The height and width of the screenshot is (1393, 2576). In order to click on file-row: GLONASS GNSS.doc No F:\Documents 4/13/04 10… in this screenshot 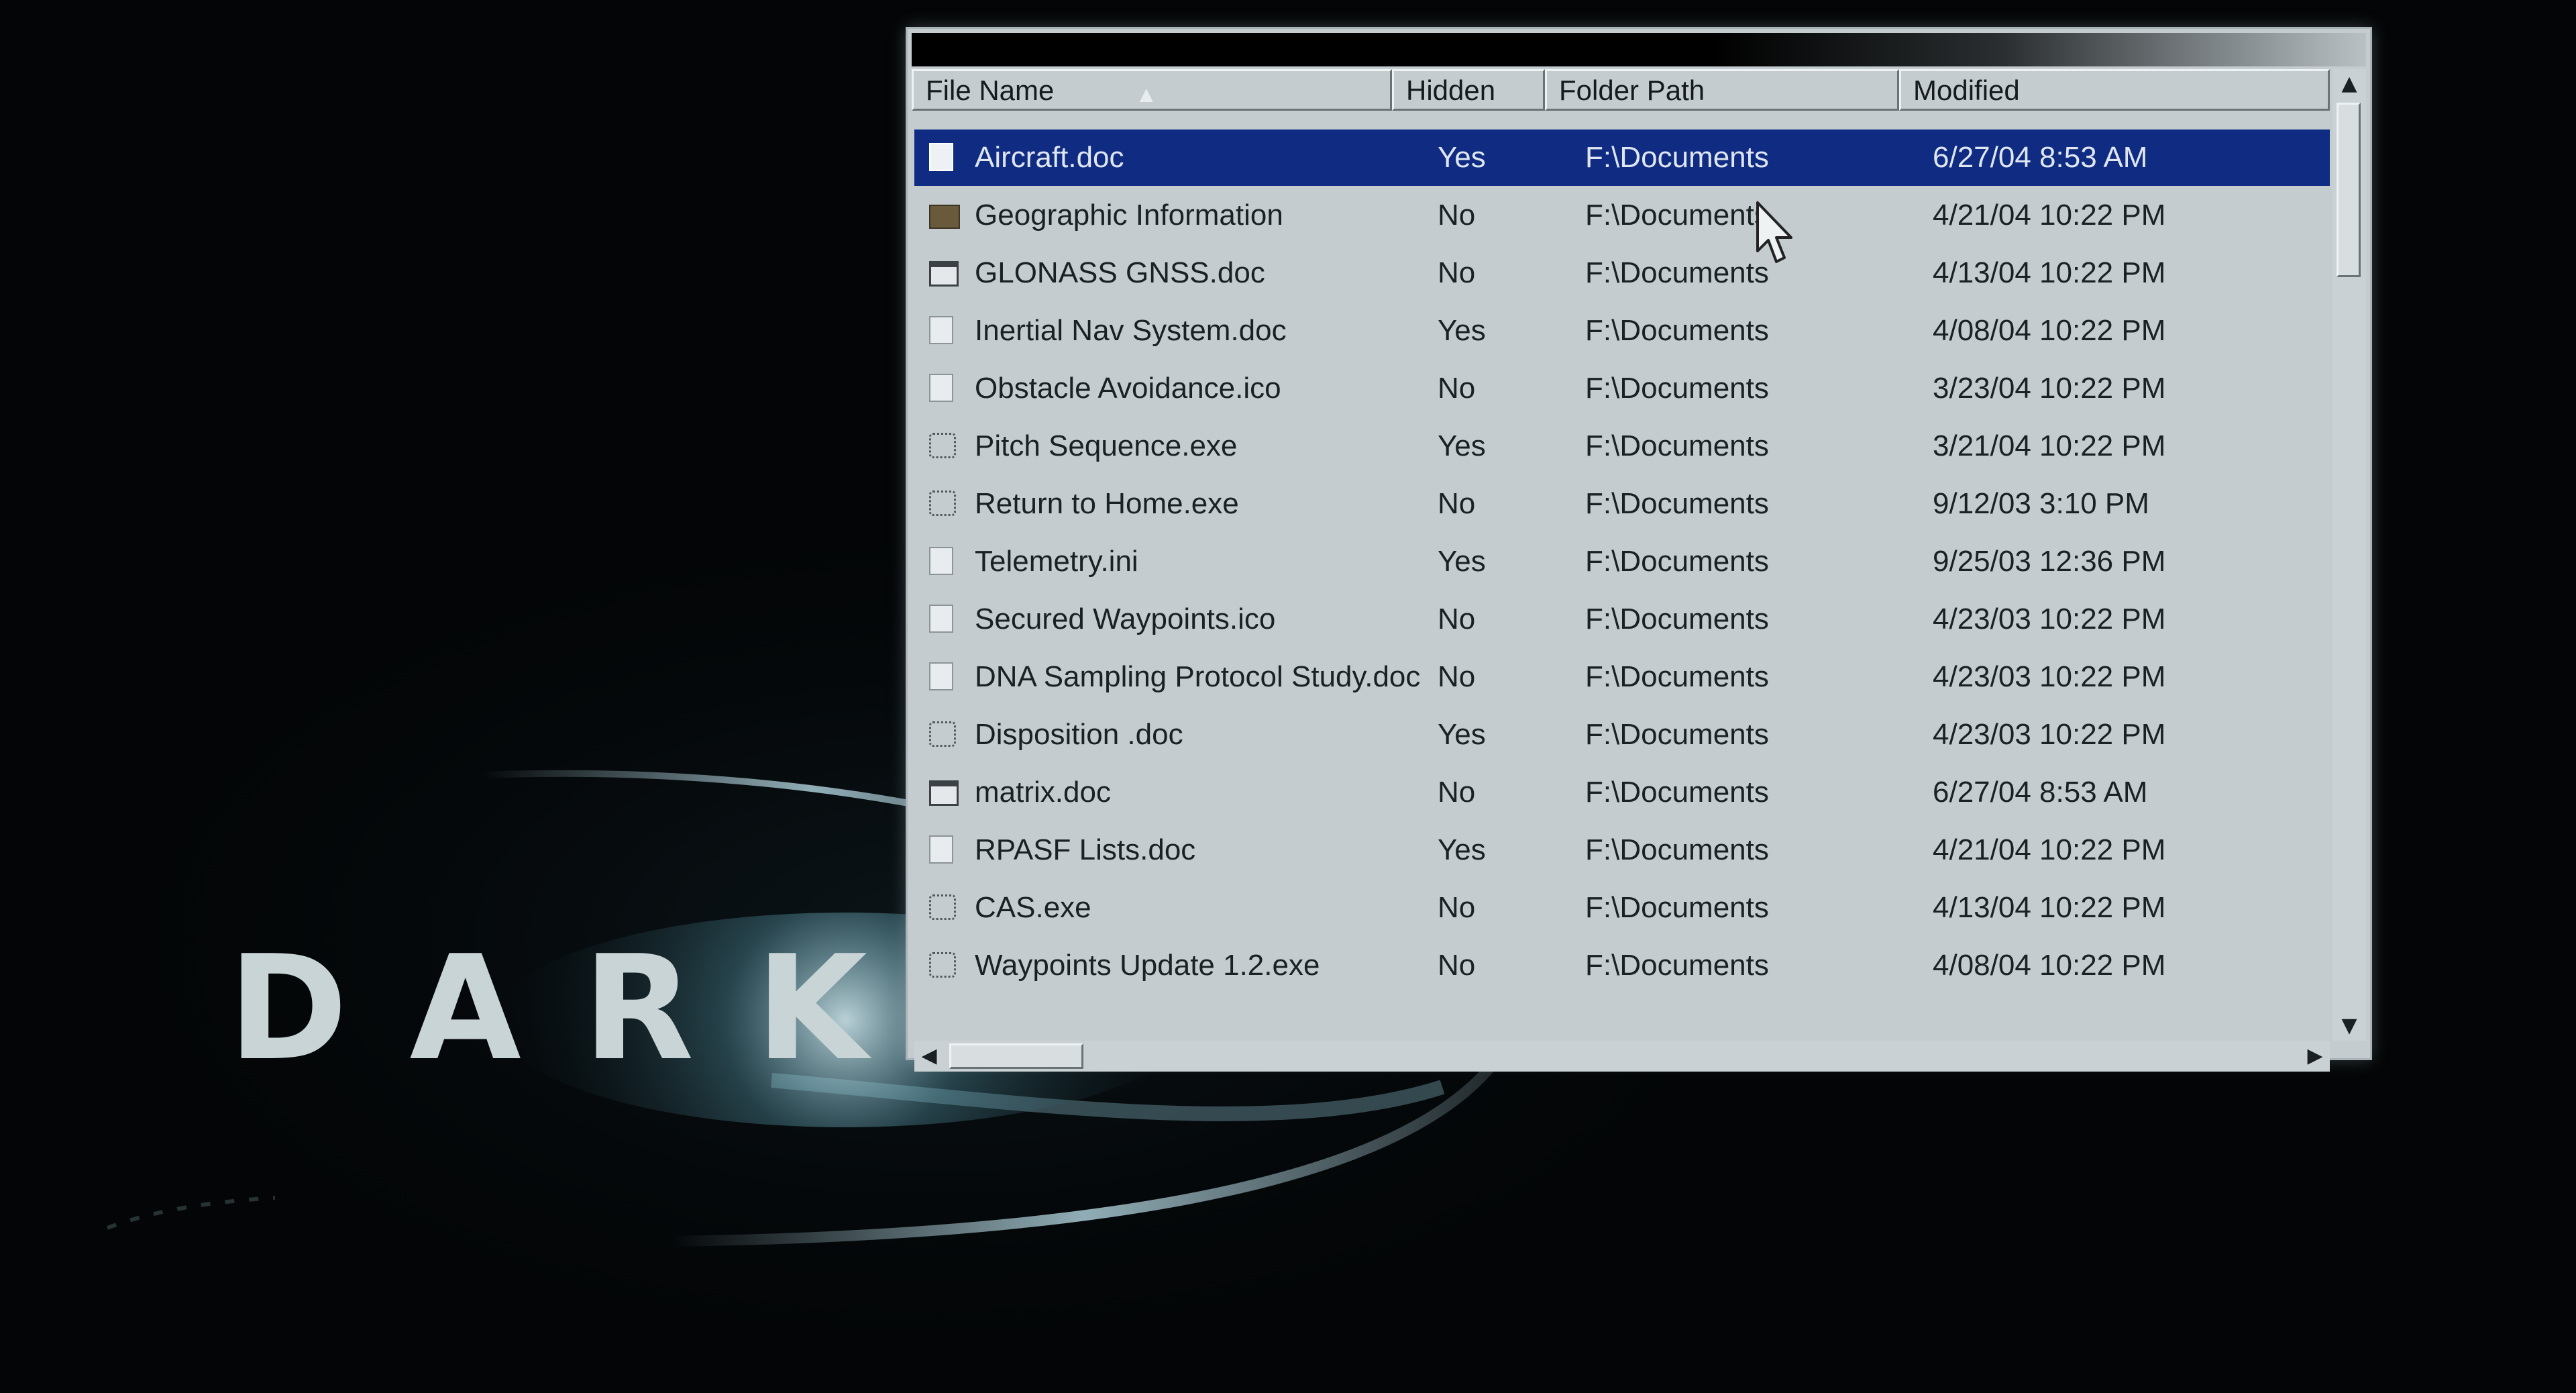, I will do `click(1622, 273)`.